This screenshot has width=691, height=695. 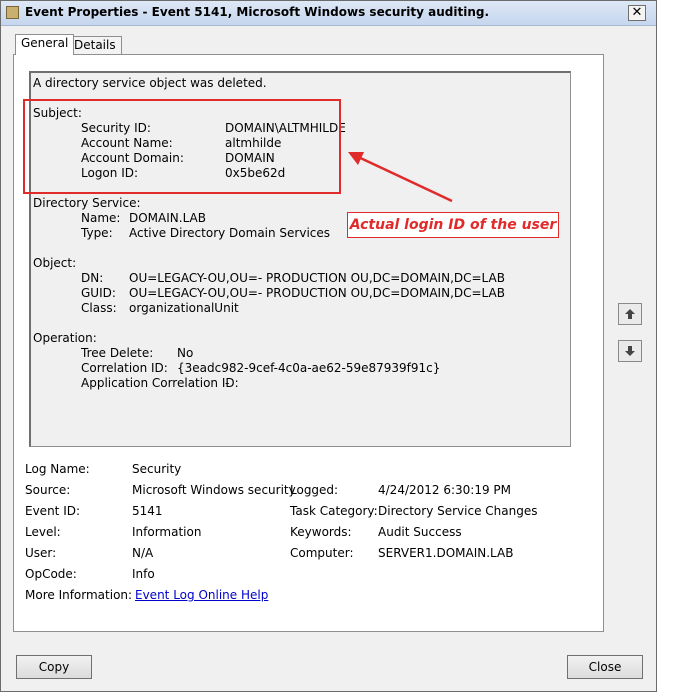 I want to click on operation-label: Correlation ID:, so click(x=124, y=368).